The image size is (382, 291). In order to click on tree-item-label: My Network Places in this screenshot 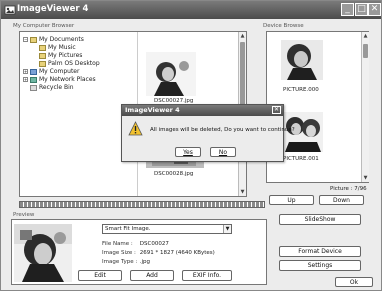, I will do `click(67, 79)`.